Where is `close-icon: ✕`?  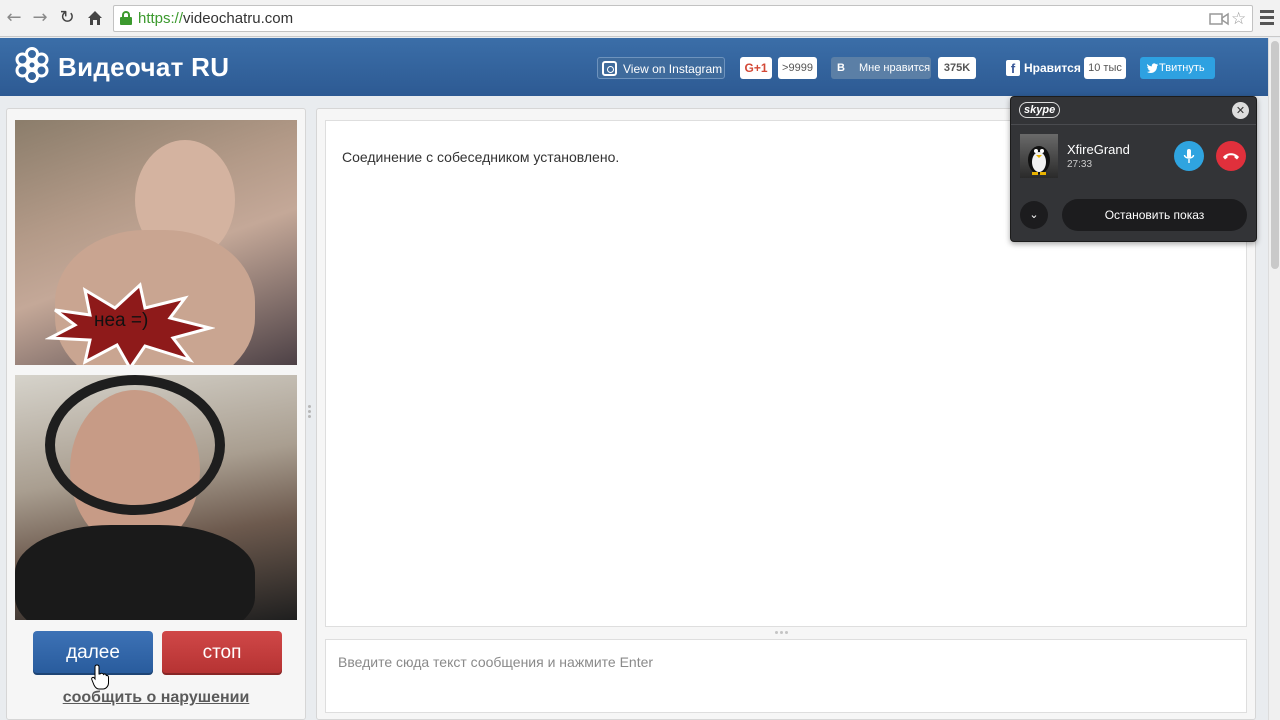 close-icon: ✕ is located at coordinates (1240, 110).